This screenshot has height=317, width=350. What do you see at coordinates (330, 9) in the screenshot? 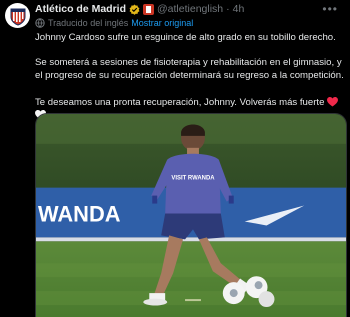
I see `more-icon: •••` at bounding box center [330, 9].